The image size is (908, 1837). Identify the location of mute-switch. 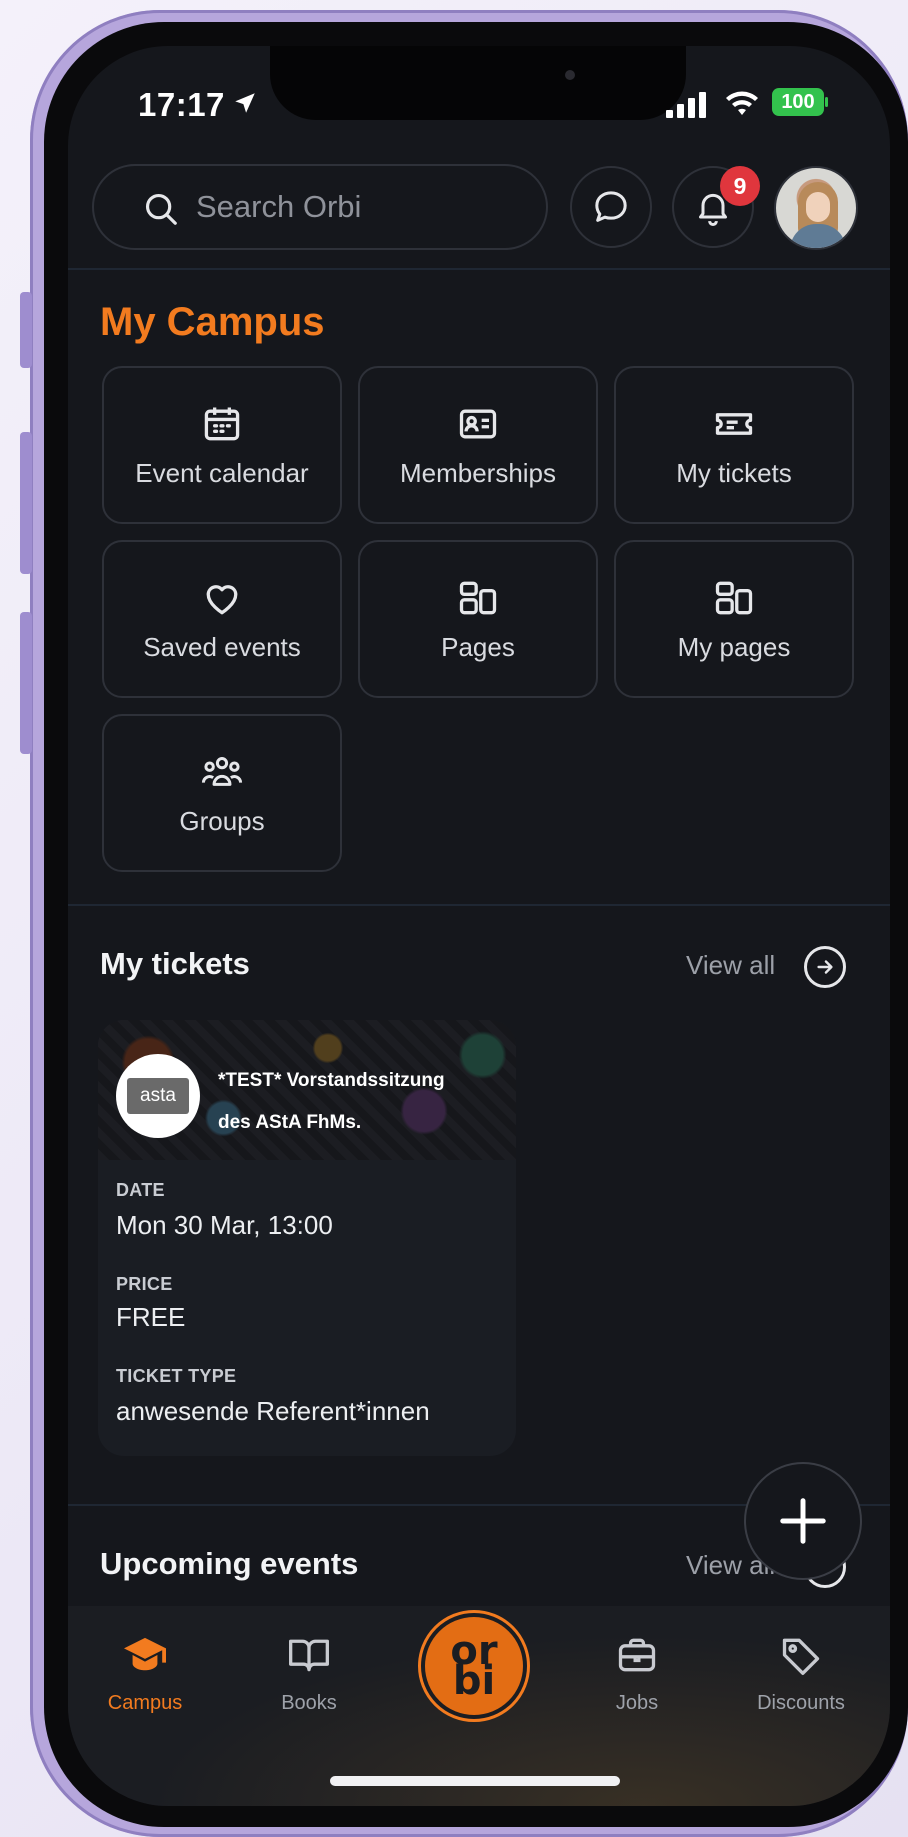
(26, 330).